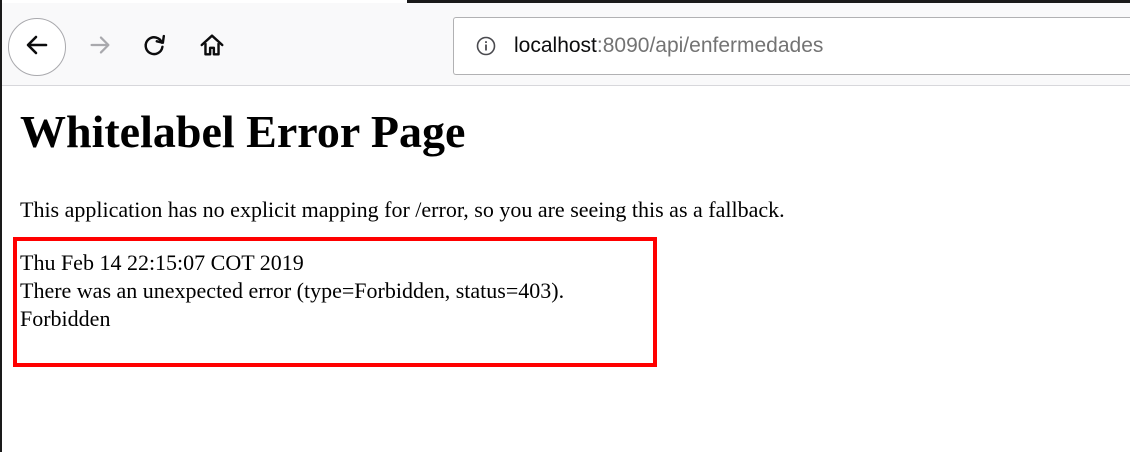 This screenshot has width=1130, height=452. I want to click on forward-button, so click(100, 47).